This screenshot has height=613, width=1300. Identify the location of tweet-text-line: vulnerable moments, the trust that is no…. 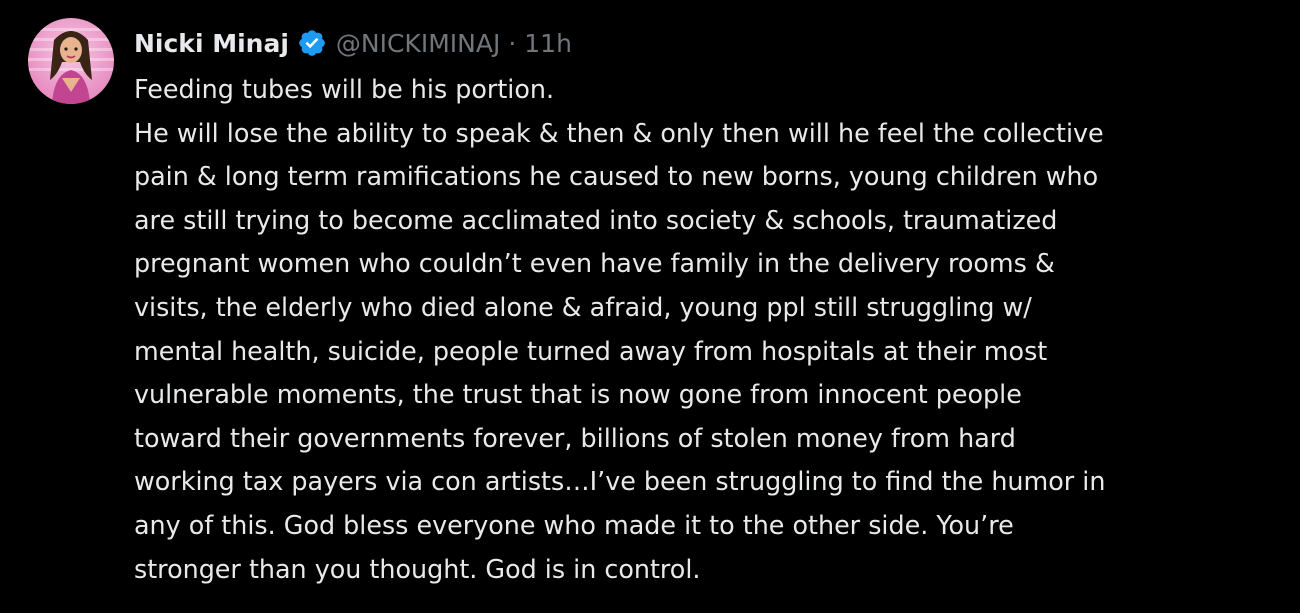
(578, 394).